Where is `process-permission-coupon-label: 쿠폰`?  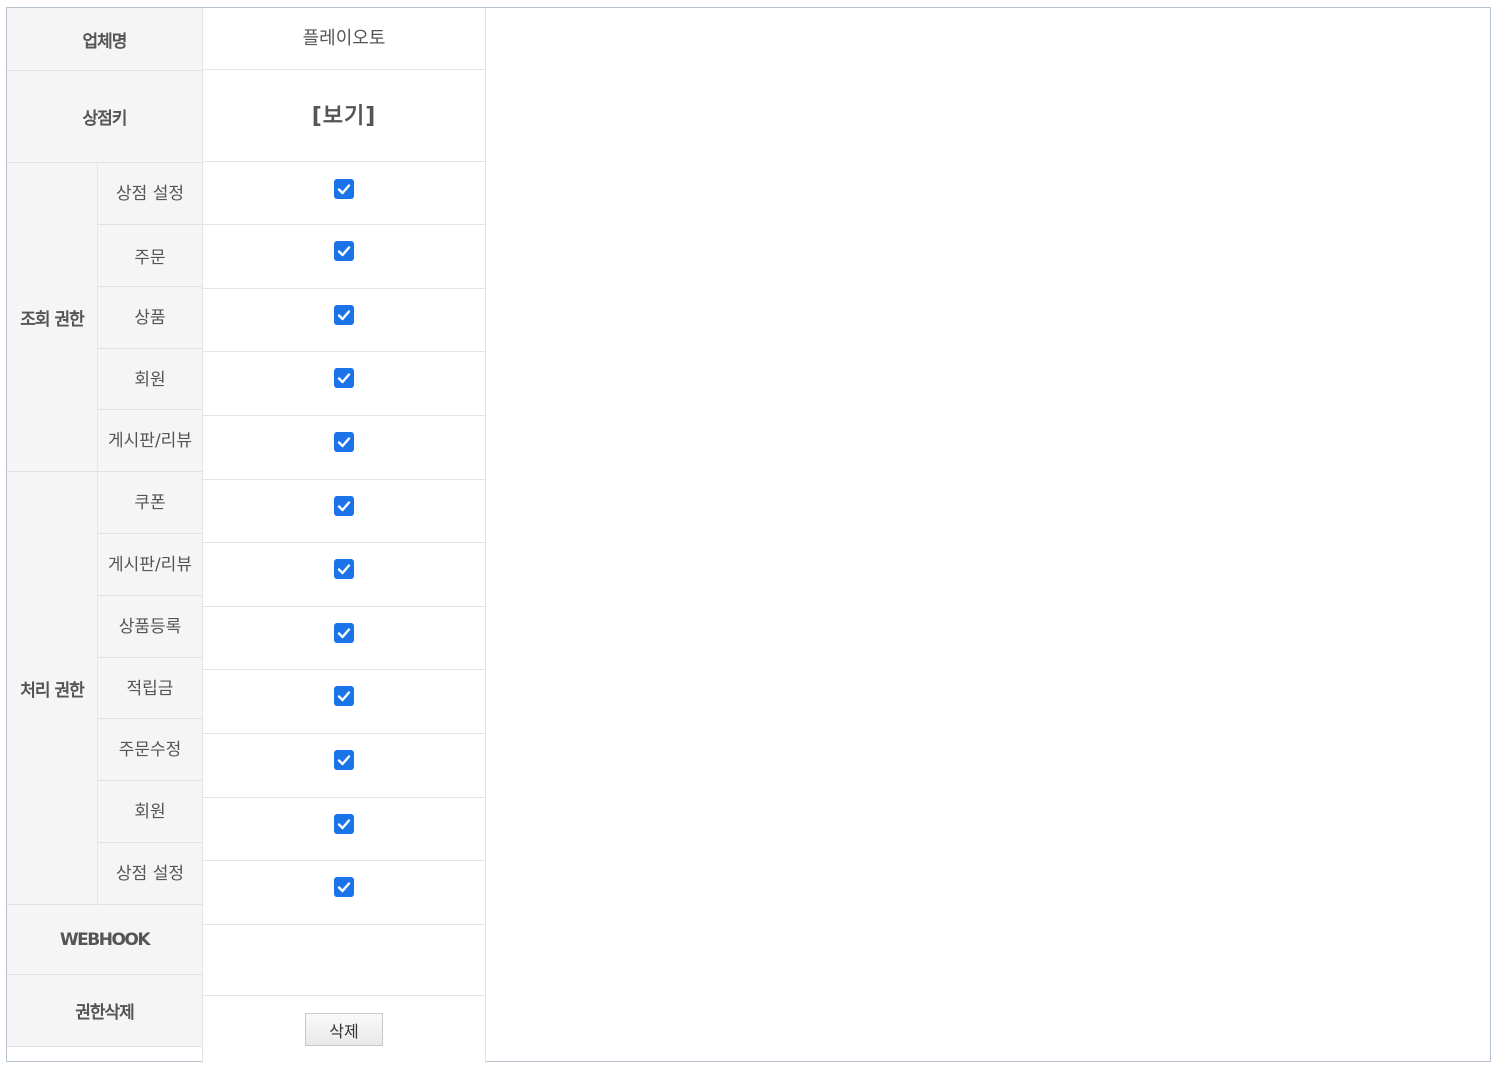
process-permission-coupon-label: 쿠폰 is located at coordinates (149, 503).